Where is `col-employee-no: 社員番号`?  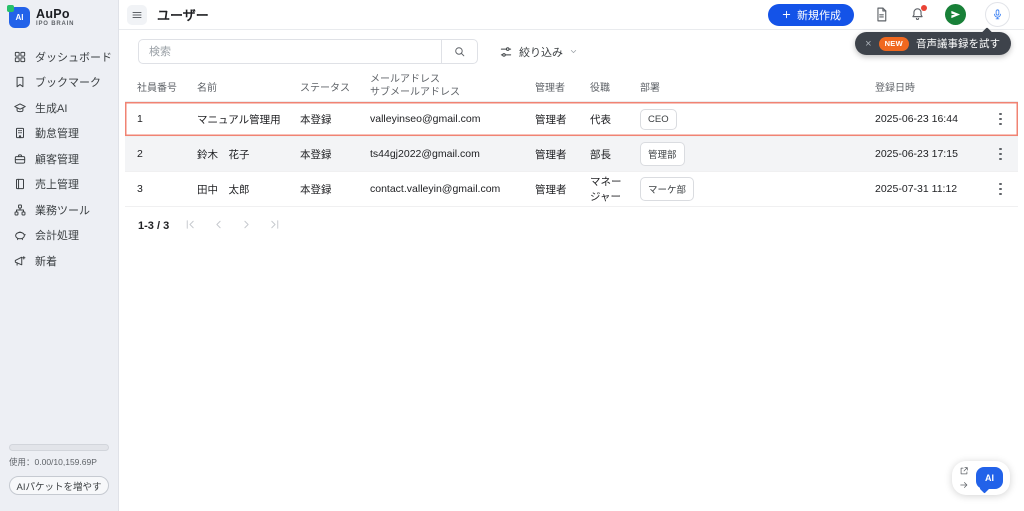 col-employee-no: 社員番号 is located at coordinates (157, 88).